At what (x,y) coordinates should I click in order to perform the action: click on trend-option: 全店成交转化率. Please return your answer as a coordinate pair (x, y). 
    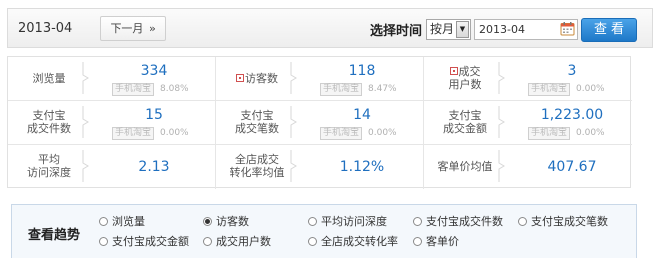
    Looking at the image, I should click on (353, 241).